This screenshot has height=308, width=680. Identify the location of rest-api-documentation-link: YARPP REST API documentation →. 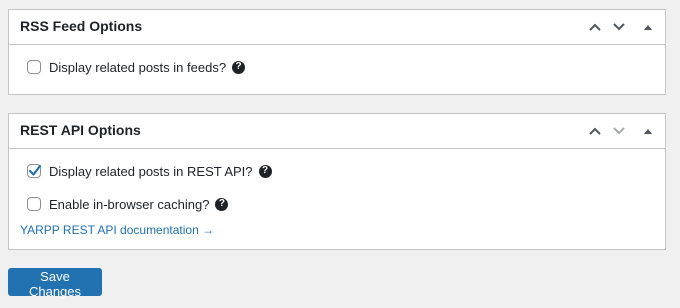
(117, 230).